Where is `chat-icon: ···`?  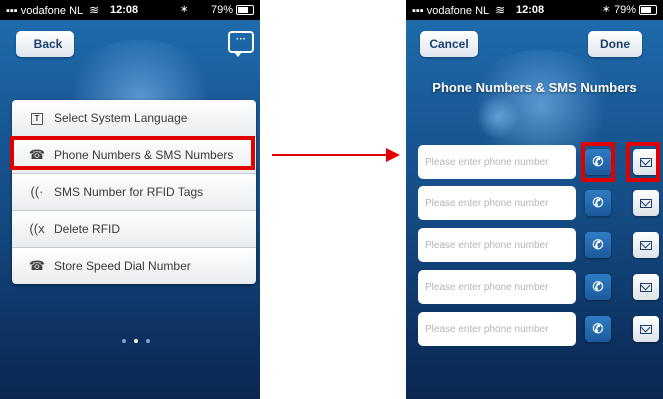
chat-icon: ··· is located at coordinates (241, 44).